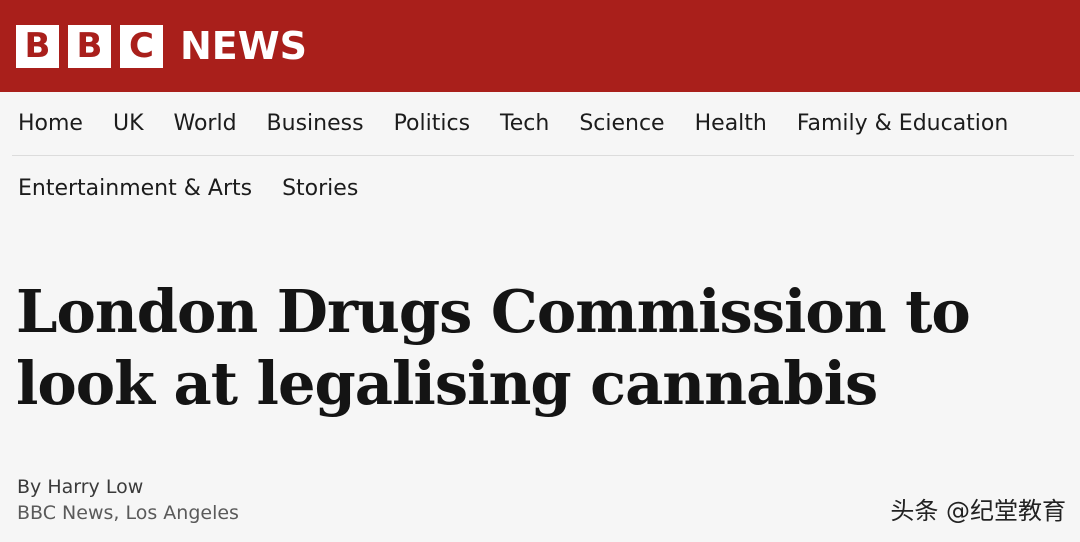 Image resolution: width=1080 pixels, height=542 pixels. Describe the element at coordinates (50, 123) in the screenshot. I see `nav-item-home: Home` at that location.